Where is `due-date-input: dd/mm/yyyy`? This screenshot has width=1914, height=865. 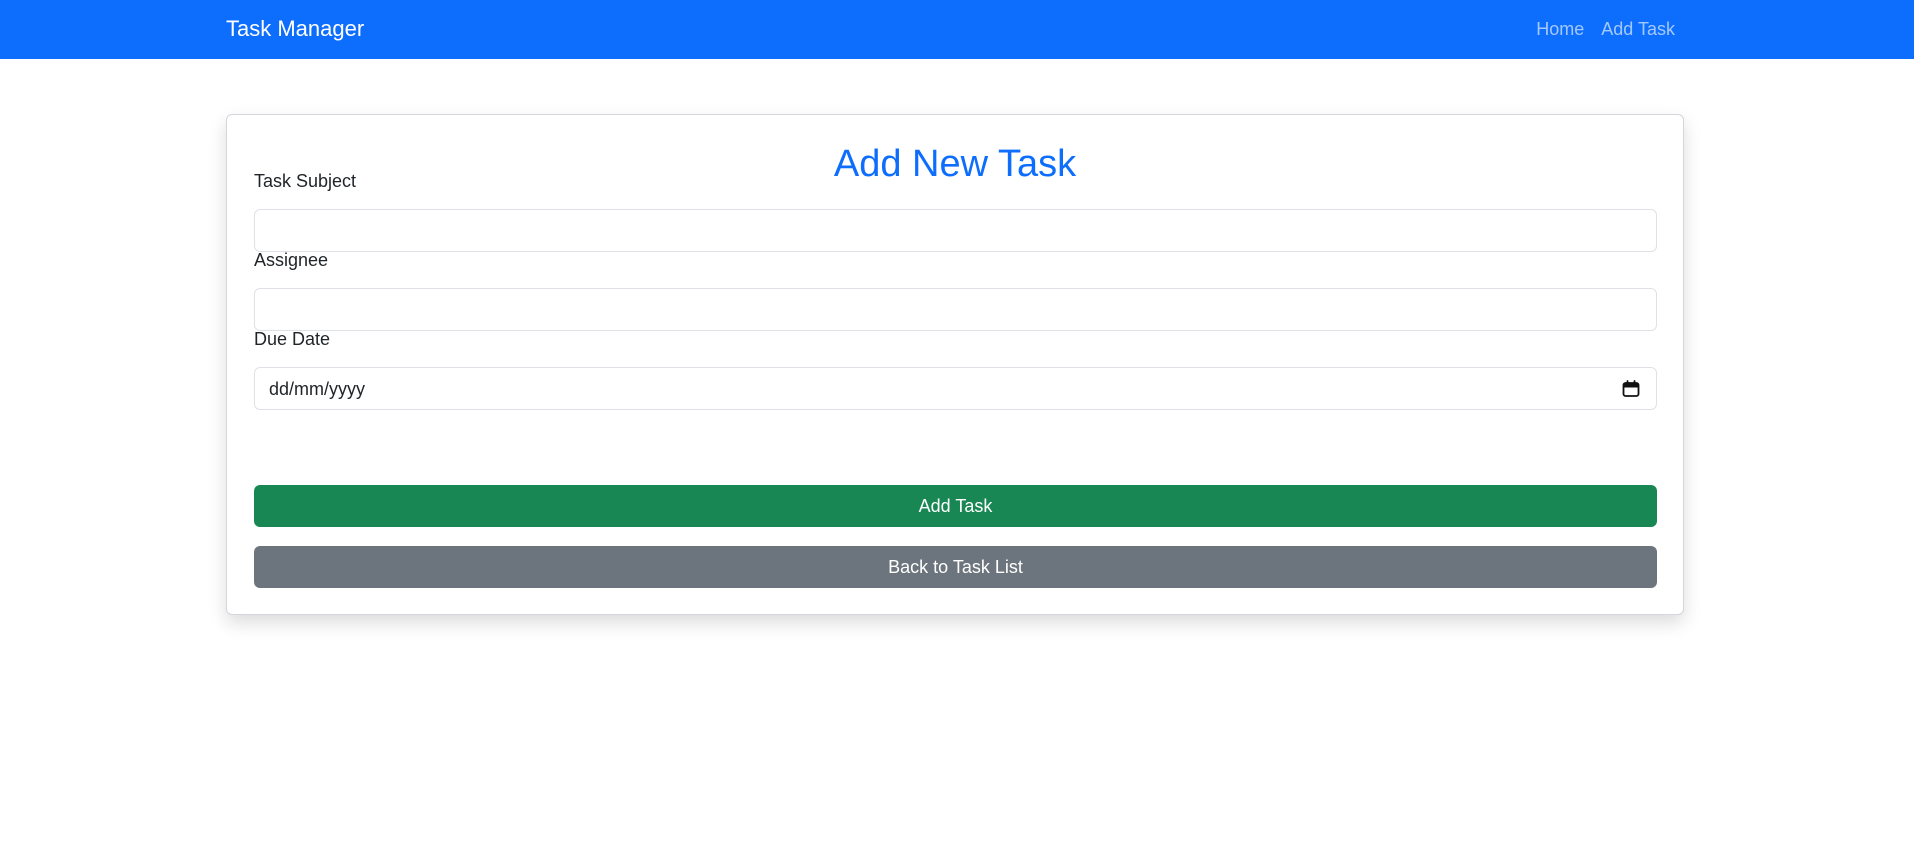 due-date-input: dd/mm/yyyy is located at coordinates (955, 388).